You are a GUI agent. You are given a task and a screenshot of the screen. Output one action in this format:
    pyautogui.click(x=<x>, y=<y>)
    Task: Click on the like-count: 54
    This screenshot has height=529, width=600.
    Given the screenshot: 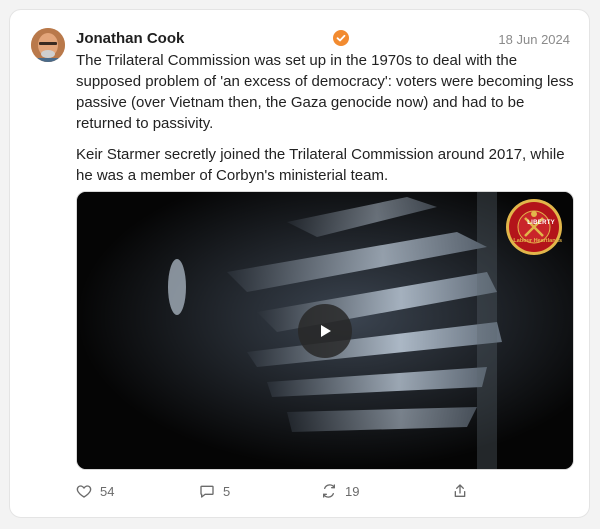 What is the action you would take?
    pyautogui.click(x=107, y=491)
    